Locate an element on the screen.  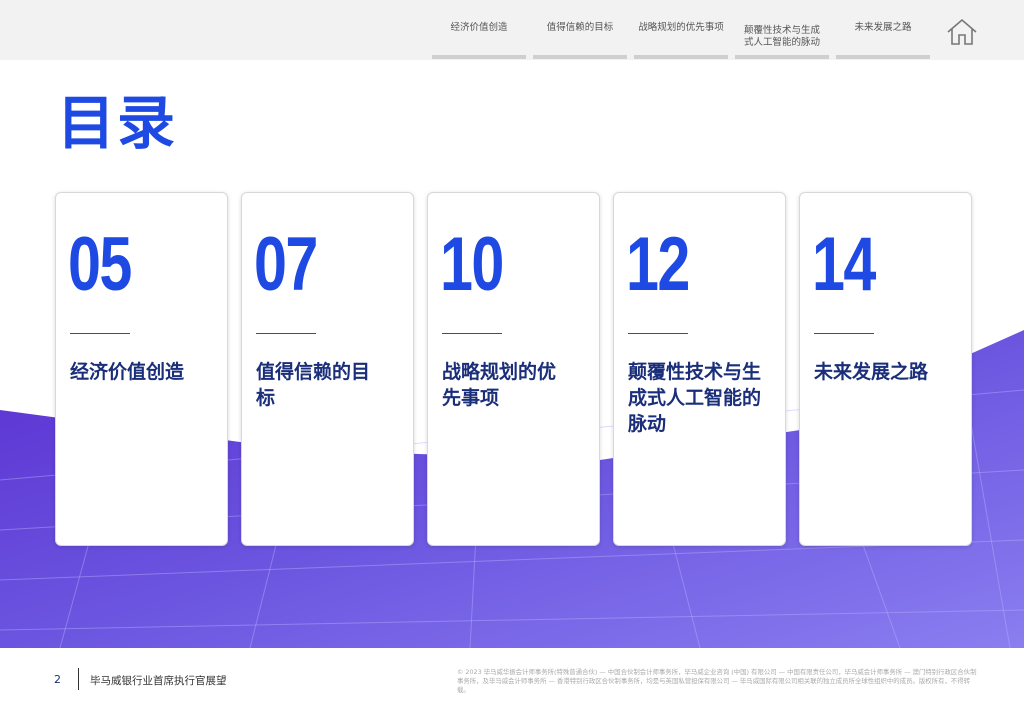
toc-card-07: 07 值得信赖的目标 is located at coordinates (327, 369).